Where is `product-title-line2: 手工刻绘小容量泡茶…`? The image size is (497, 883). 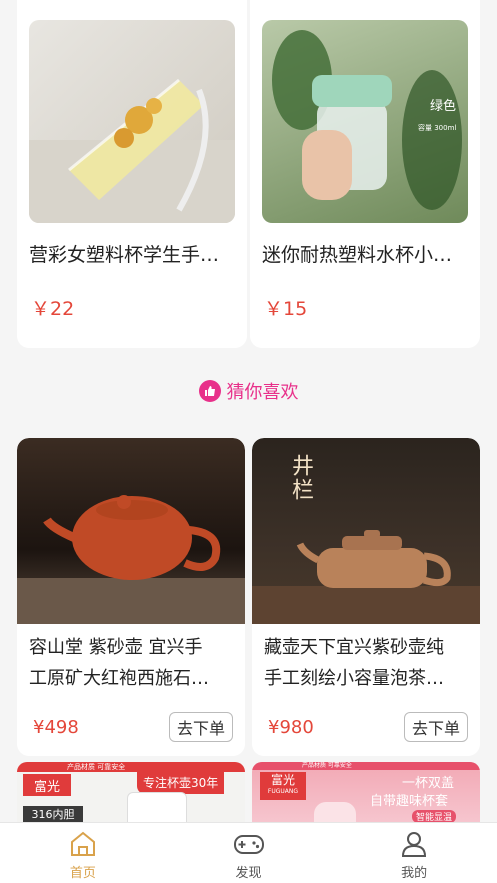 product-title-line2: 手工刻绘小容量泡茶… is located at coordinates (354, 679).